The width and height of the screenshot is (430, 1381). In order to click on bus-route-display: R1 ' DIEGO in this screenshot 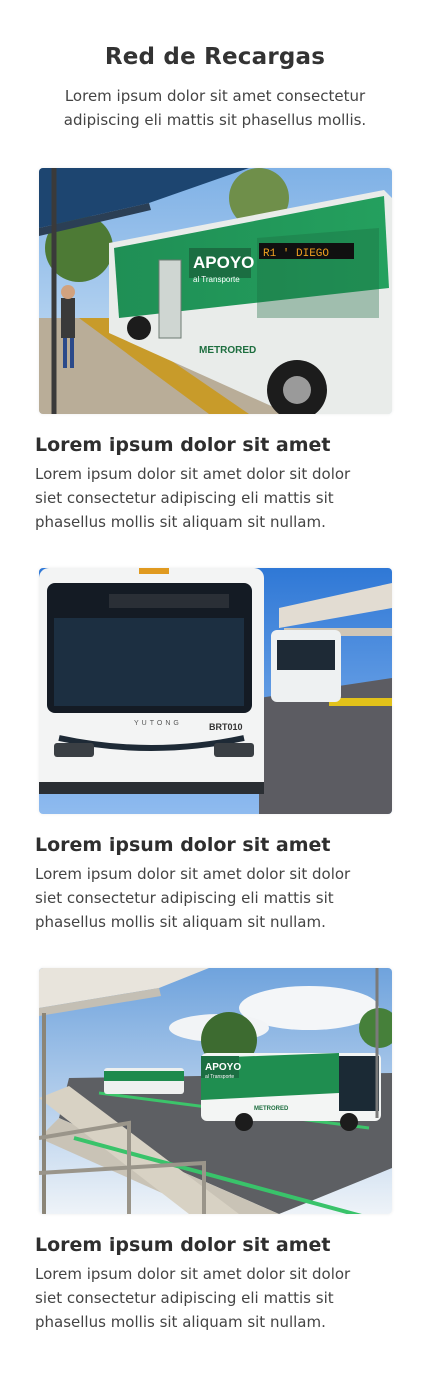, I will do `click(296, 254)`.